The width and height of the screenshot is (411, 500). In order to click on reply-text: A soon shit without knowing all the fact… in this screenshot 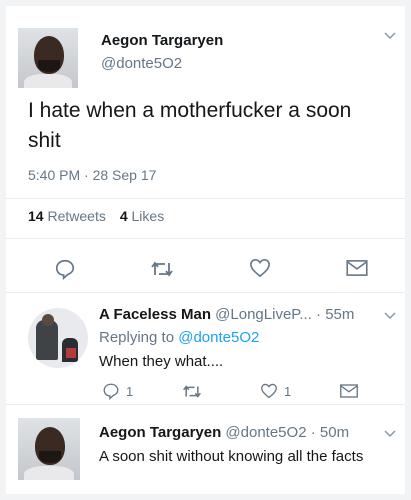, I will do `click(231, 456)`.